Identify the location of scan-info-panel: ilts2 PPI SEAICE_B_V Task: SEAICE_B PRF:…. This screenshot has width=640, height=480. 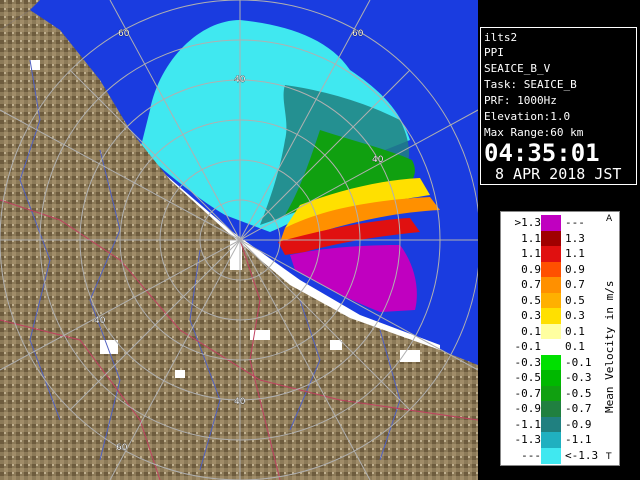
(558, 106).